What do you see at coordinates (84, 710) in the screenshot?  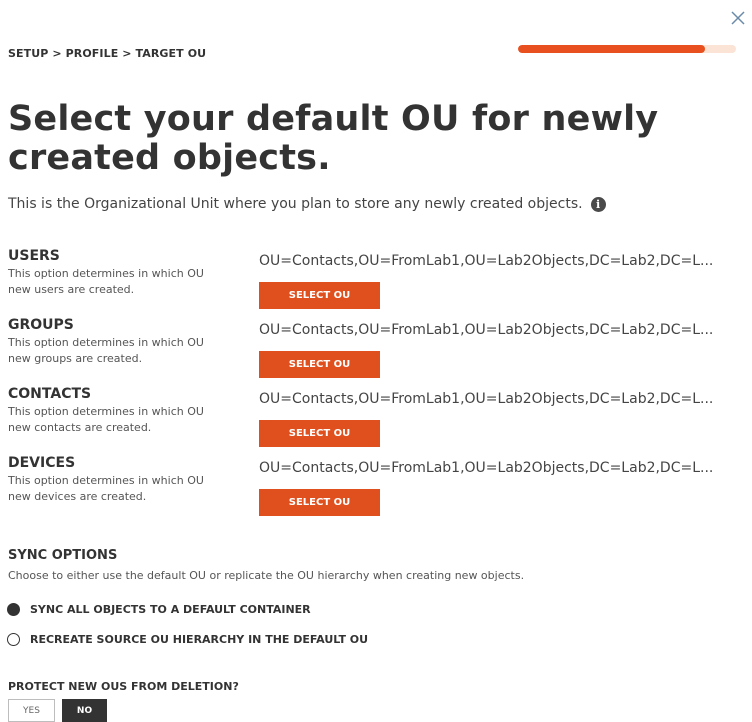 I see `toggle-no-button: NO` at bounding box center [84, 710].